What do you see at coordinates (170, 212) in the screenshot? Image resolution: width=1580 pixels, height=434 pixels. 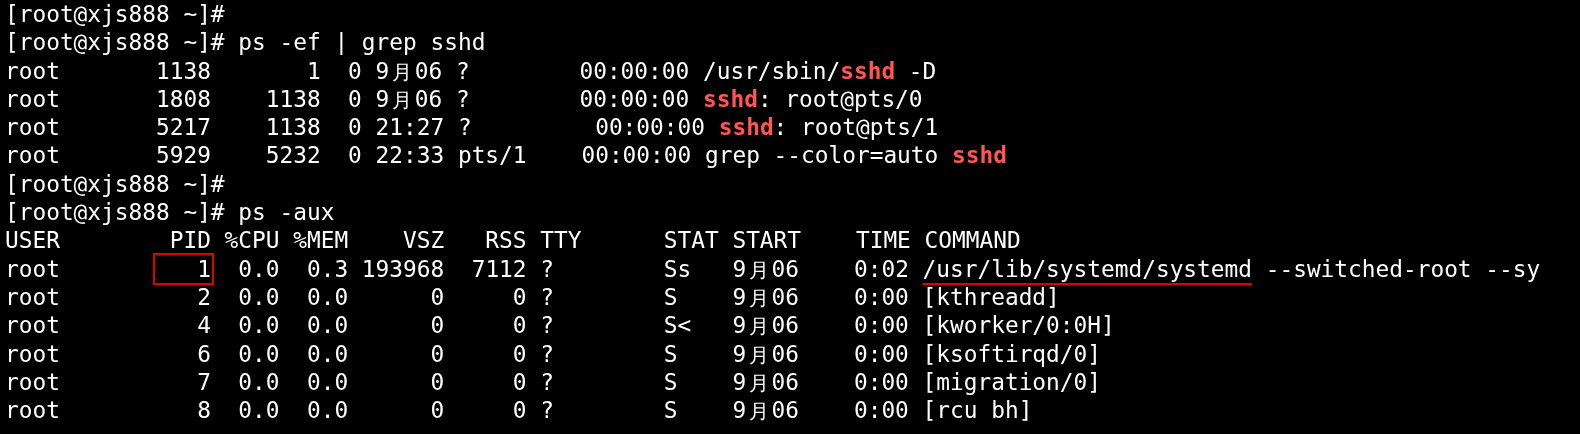 I see `terminal-line: [root@xjs888 ~]# ps -aux` at bounding box center [170, 212].